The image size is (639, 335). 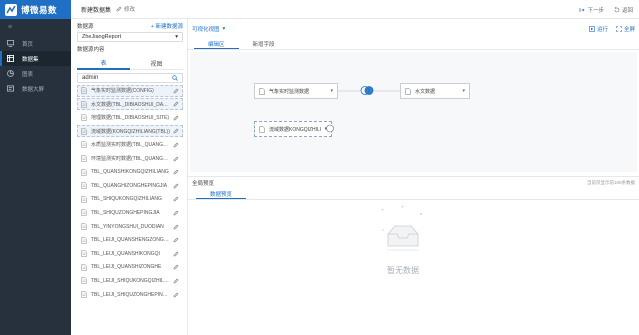 I want to click on run-button: 运行, so click(x=598, y=29).